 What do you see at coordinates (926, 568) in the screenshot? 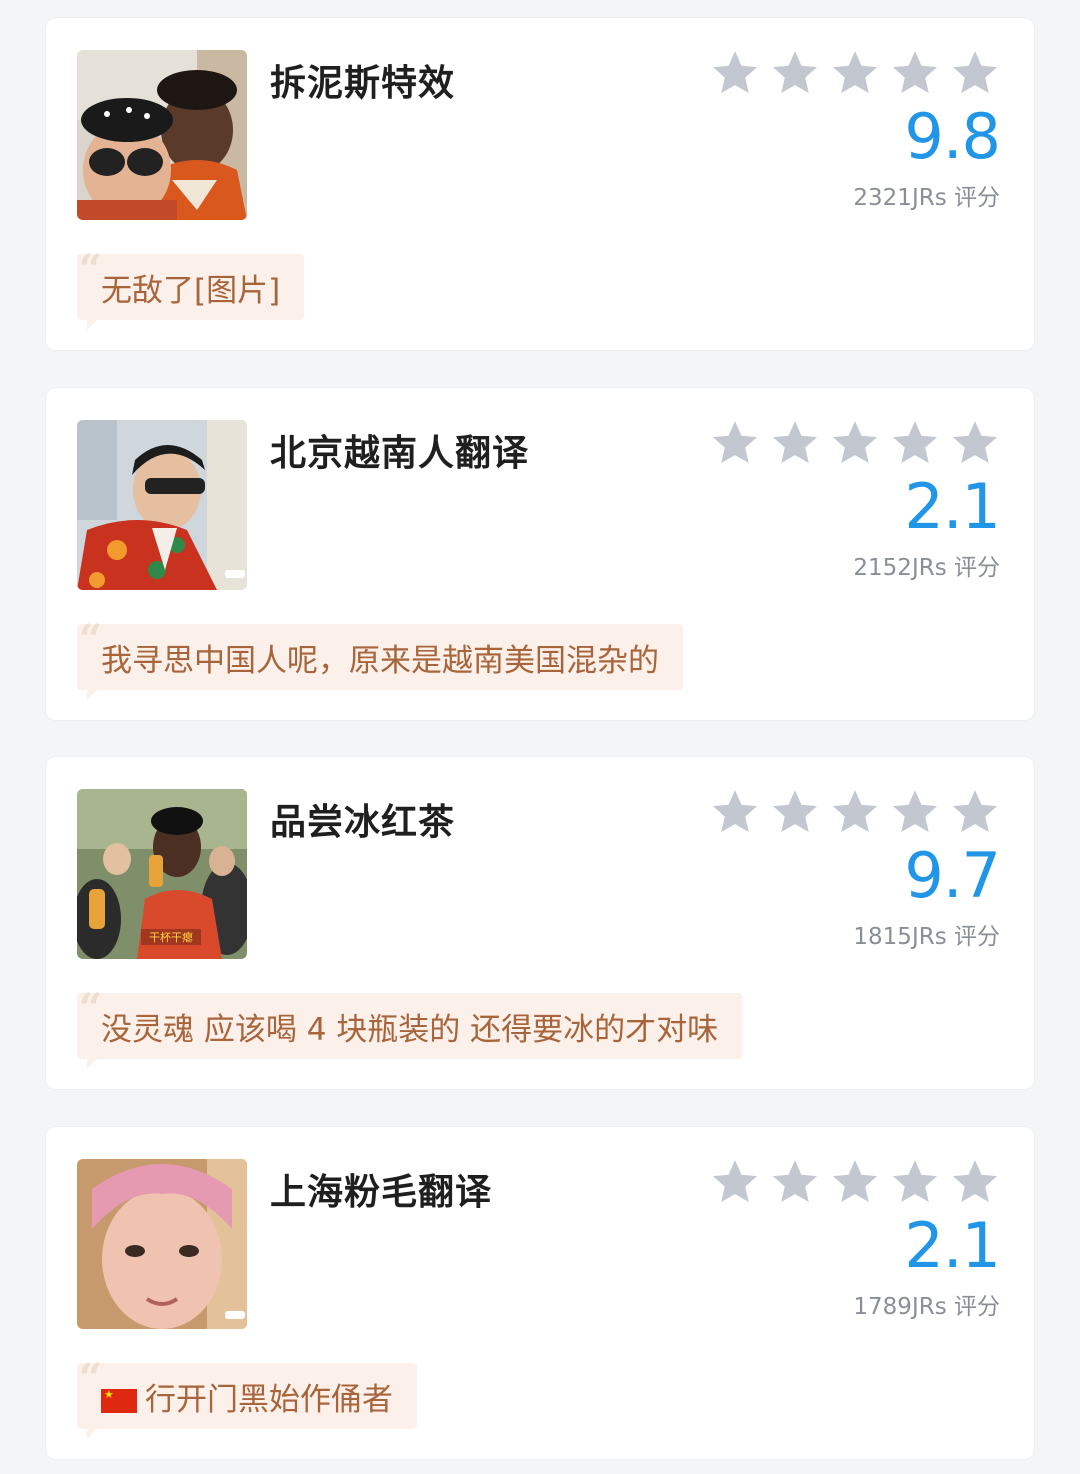
I see `rating-count: 2152JRs 评分` at bounding box center [926, 568].